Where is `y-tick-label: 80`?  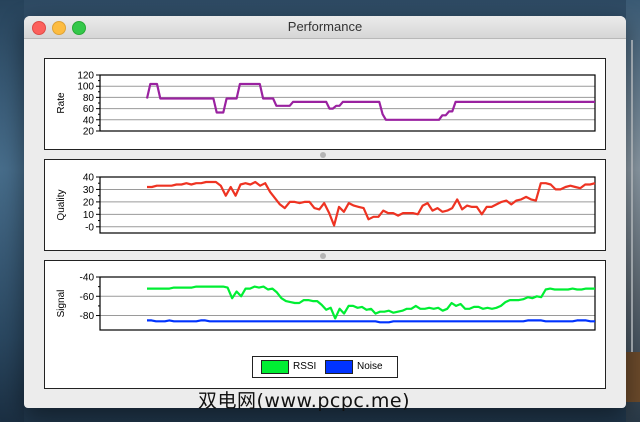 y-tick-label: 80 is located at coordinates (89, 98).